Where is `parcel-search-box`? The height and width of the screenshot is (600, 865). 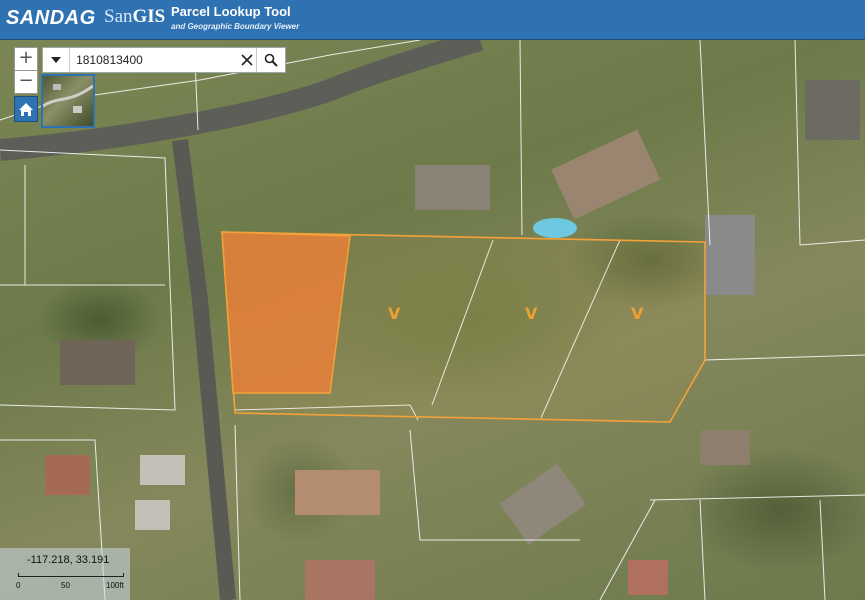
parcel-search-box is located at coordinates (164, 60).